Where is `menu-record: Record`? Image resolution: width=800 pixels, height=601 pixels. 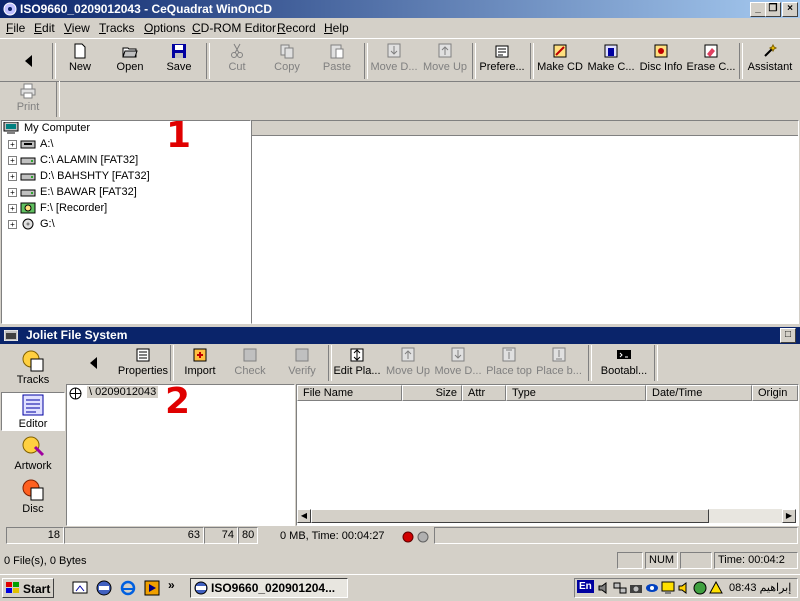
menu-record: Record is located at coordinates (296, 28).